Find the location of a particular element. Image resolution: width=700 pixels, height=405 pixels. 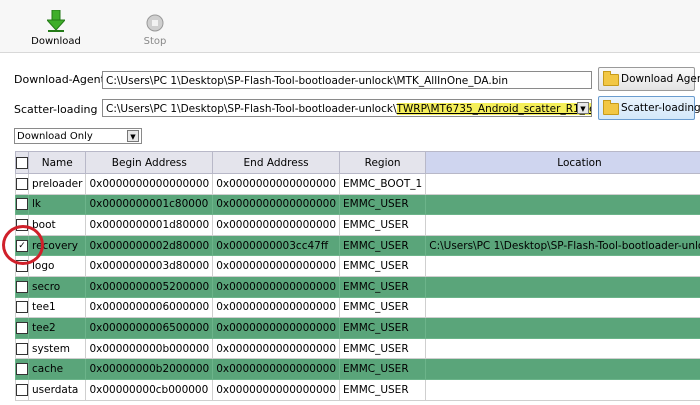

select-all-checkbox-cell is located at coordinates (22, 162).